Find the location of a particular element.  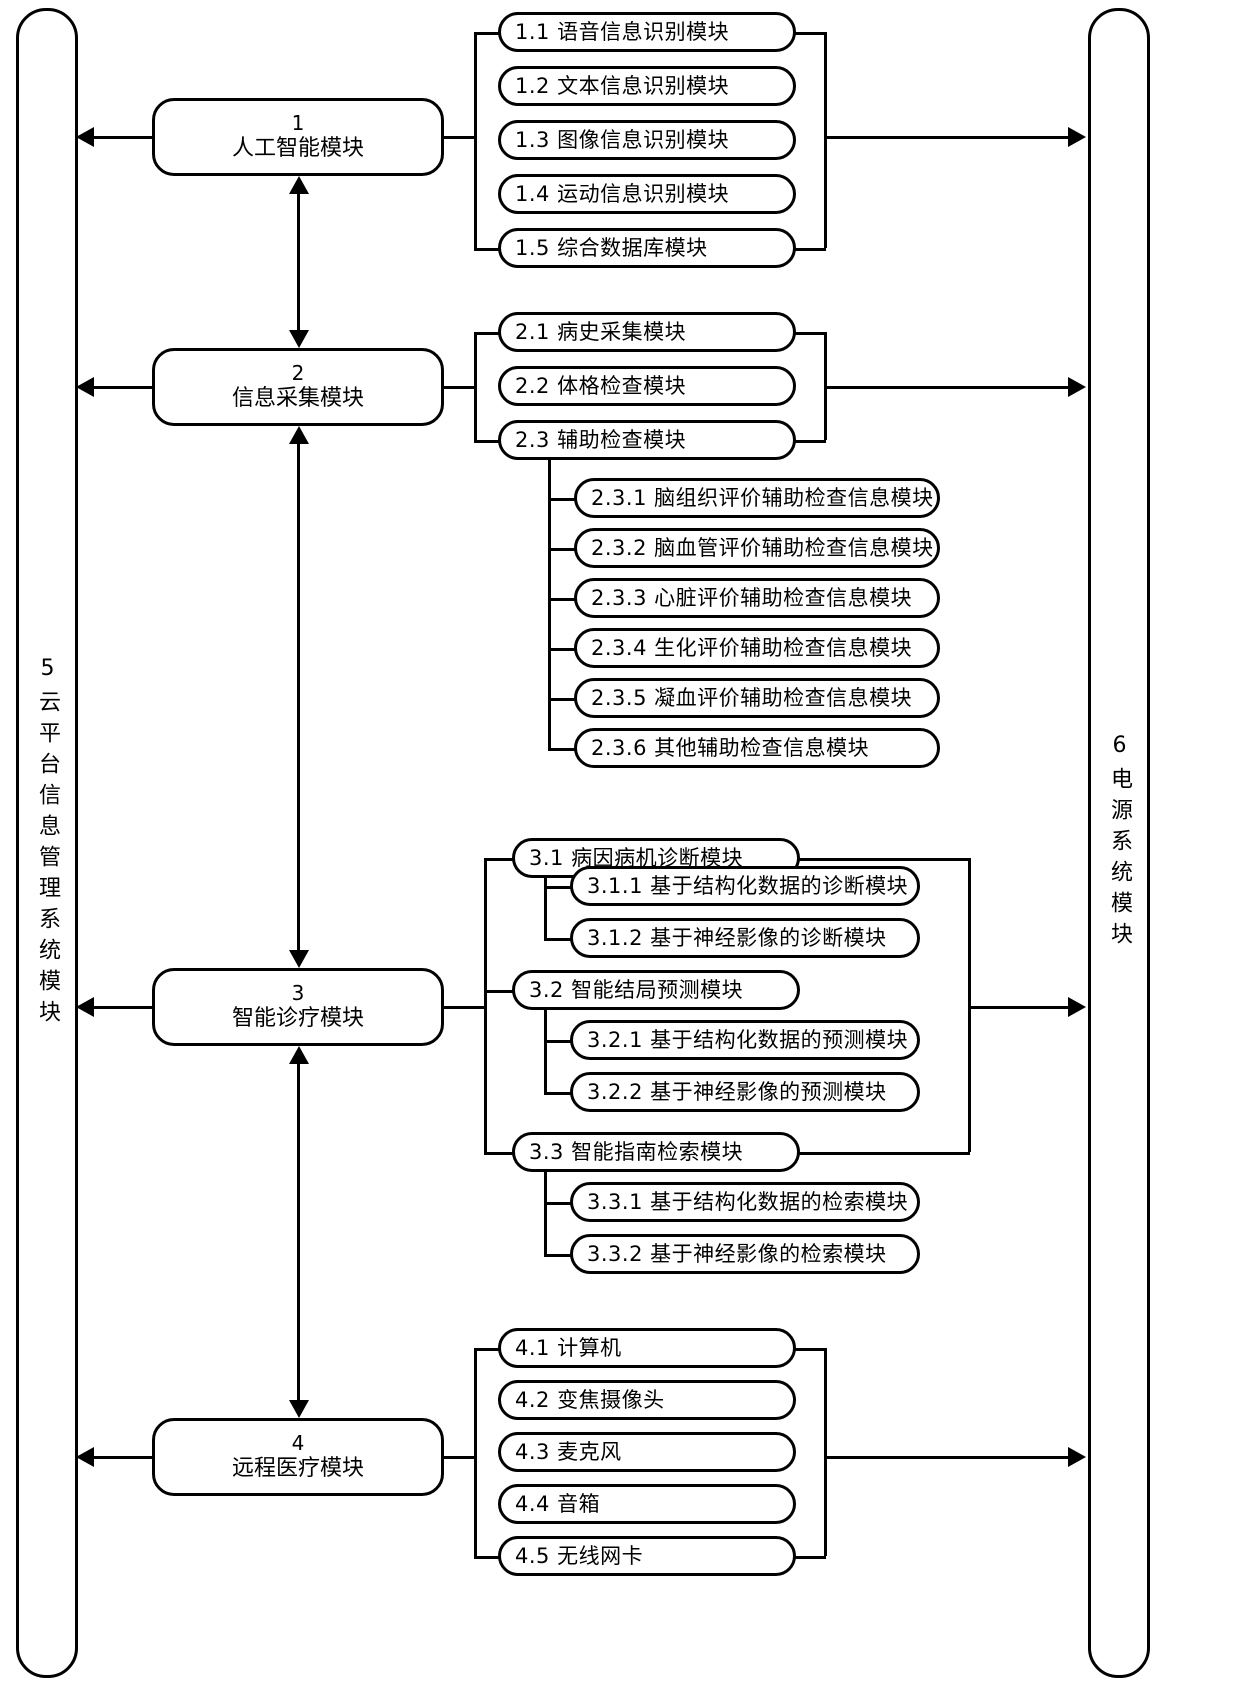

arrowhead-m1-m2-down is located at coordinates (299, 339).